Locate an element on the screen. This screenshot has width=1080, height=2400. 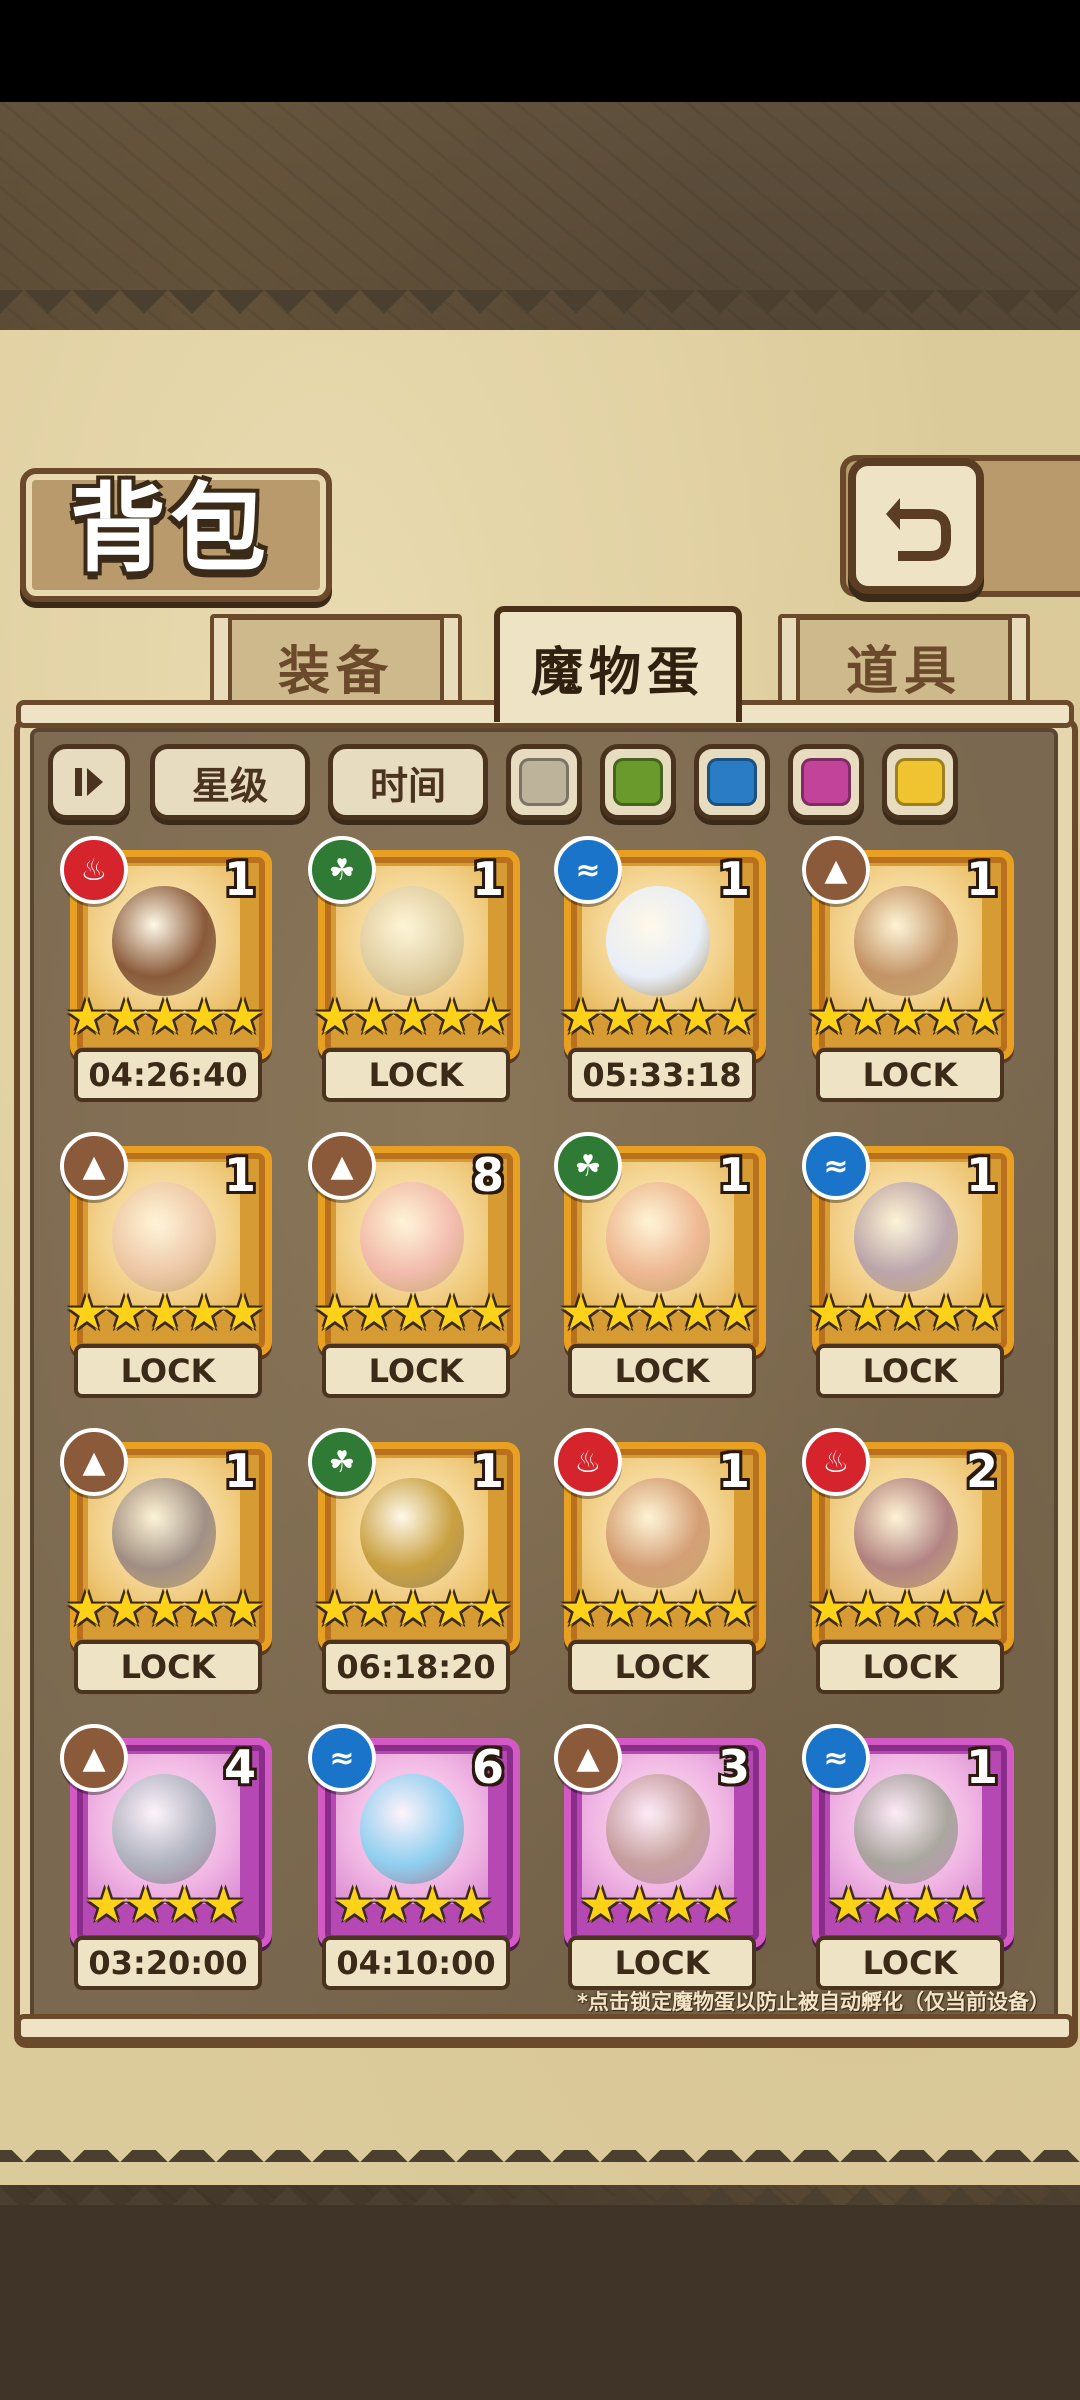
egg-count: 8 is located at coordinates (487, 1175).